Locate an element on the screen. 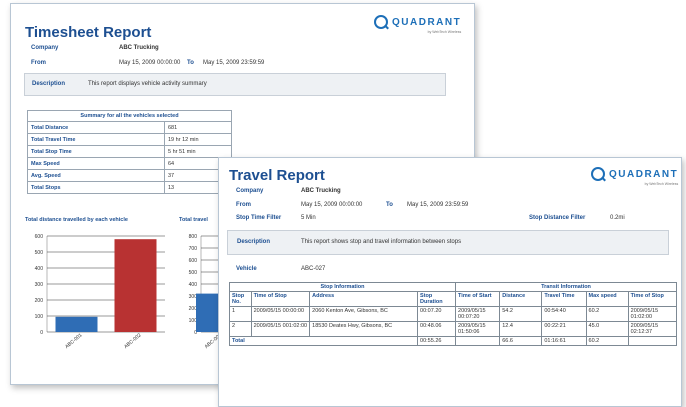  chart1-title: Total distance travelled by each vehicle is located at coordinates (76, 220).